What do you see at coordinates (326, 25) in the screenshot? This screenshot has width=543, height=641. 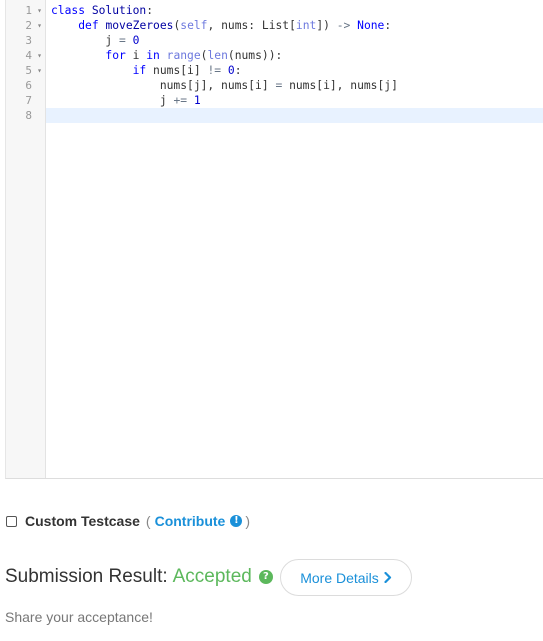 I see `code-token: ])` at bounding box center [326, 25].